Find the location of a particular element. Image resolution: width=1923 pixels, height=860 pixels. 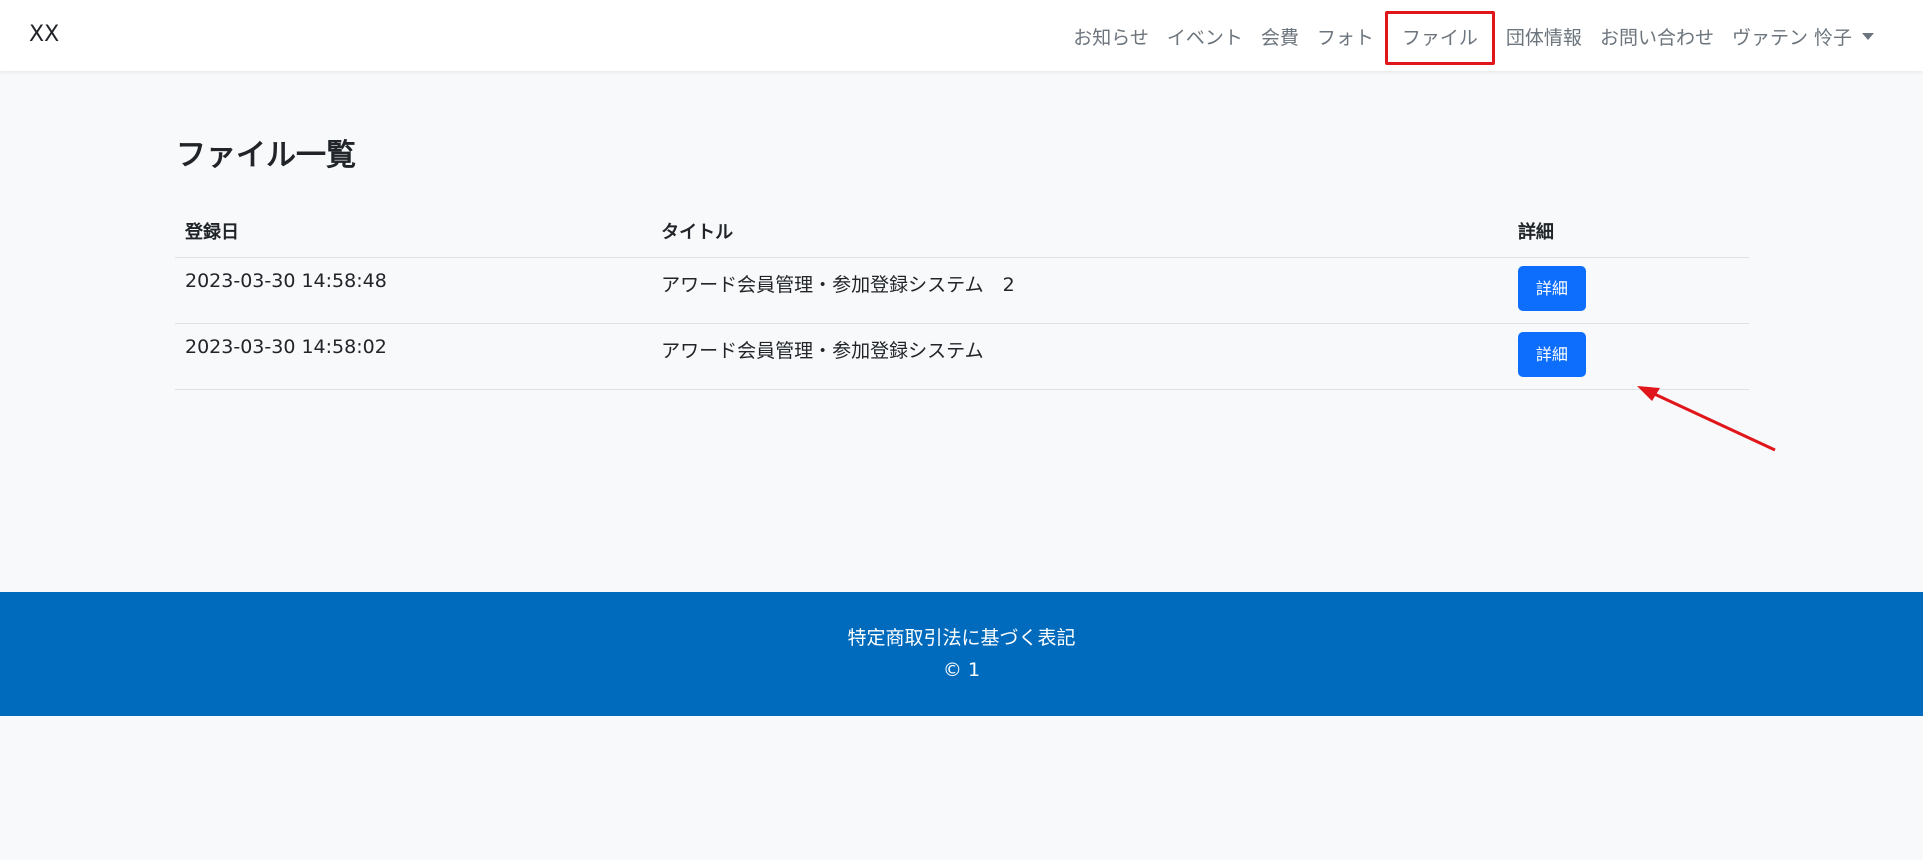

nav-item-photos: フォト is located at coordinates (1345, 38).